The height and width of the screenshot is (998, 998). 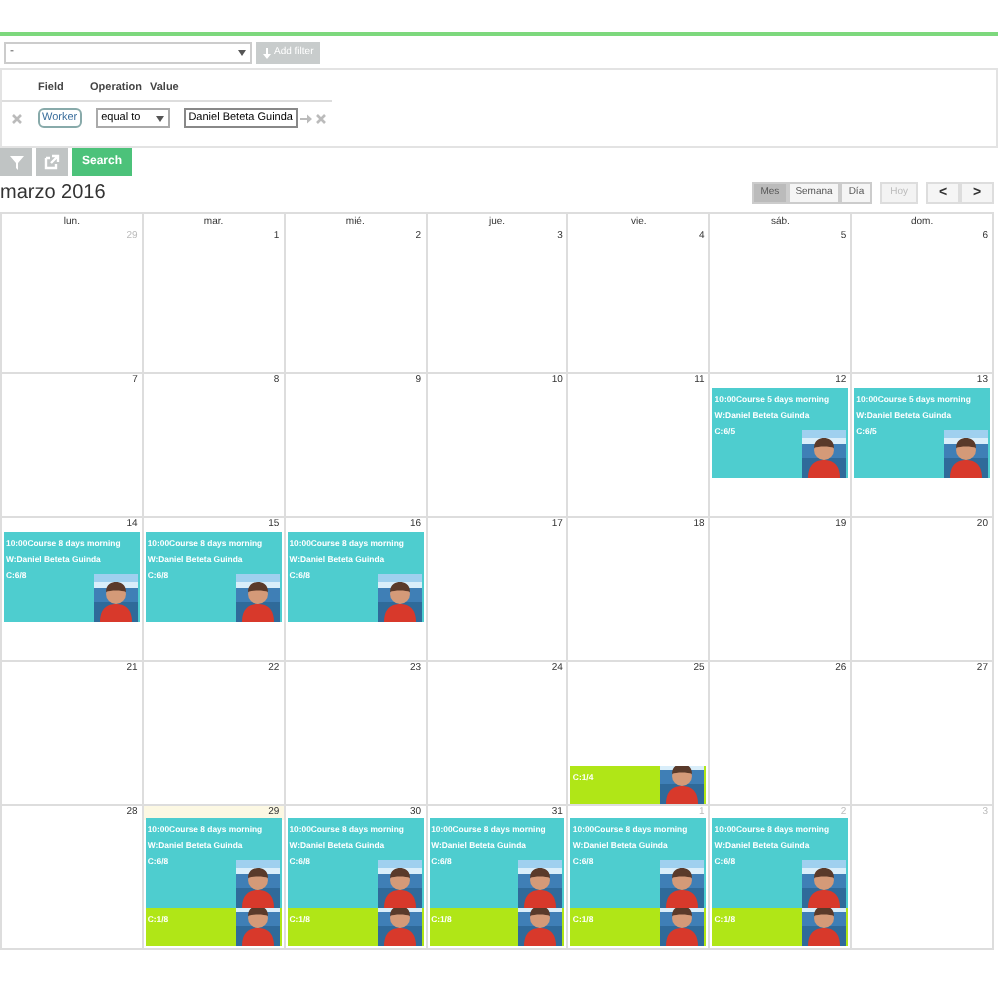 I want to click on export-button, so click(x=52, y=162).